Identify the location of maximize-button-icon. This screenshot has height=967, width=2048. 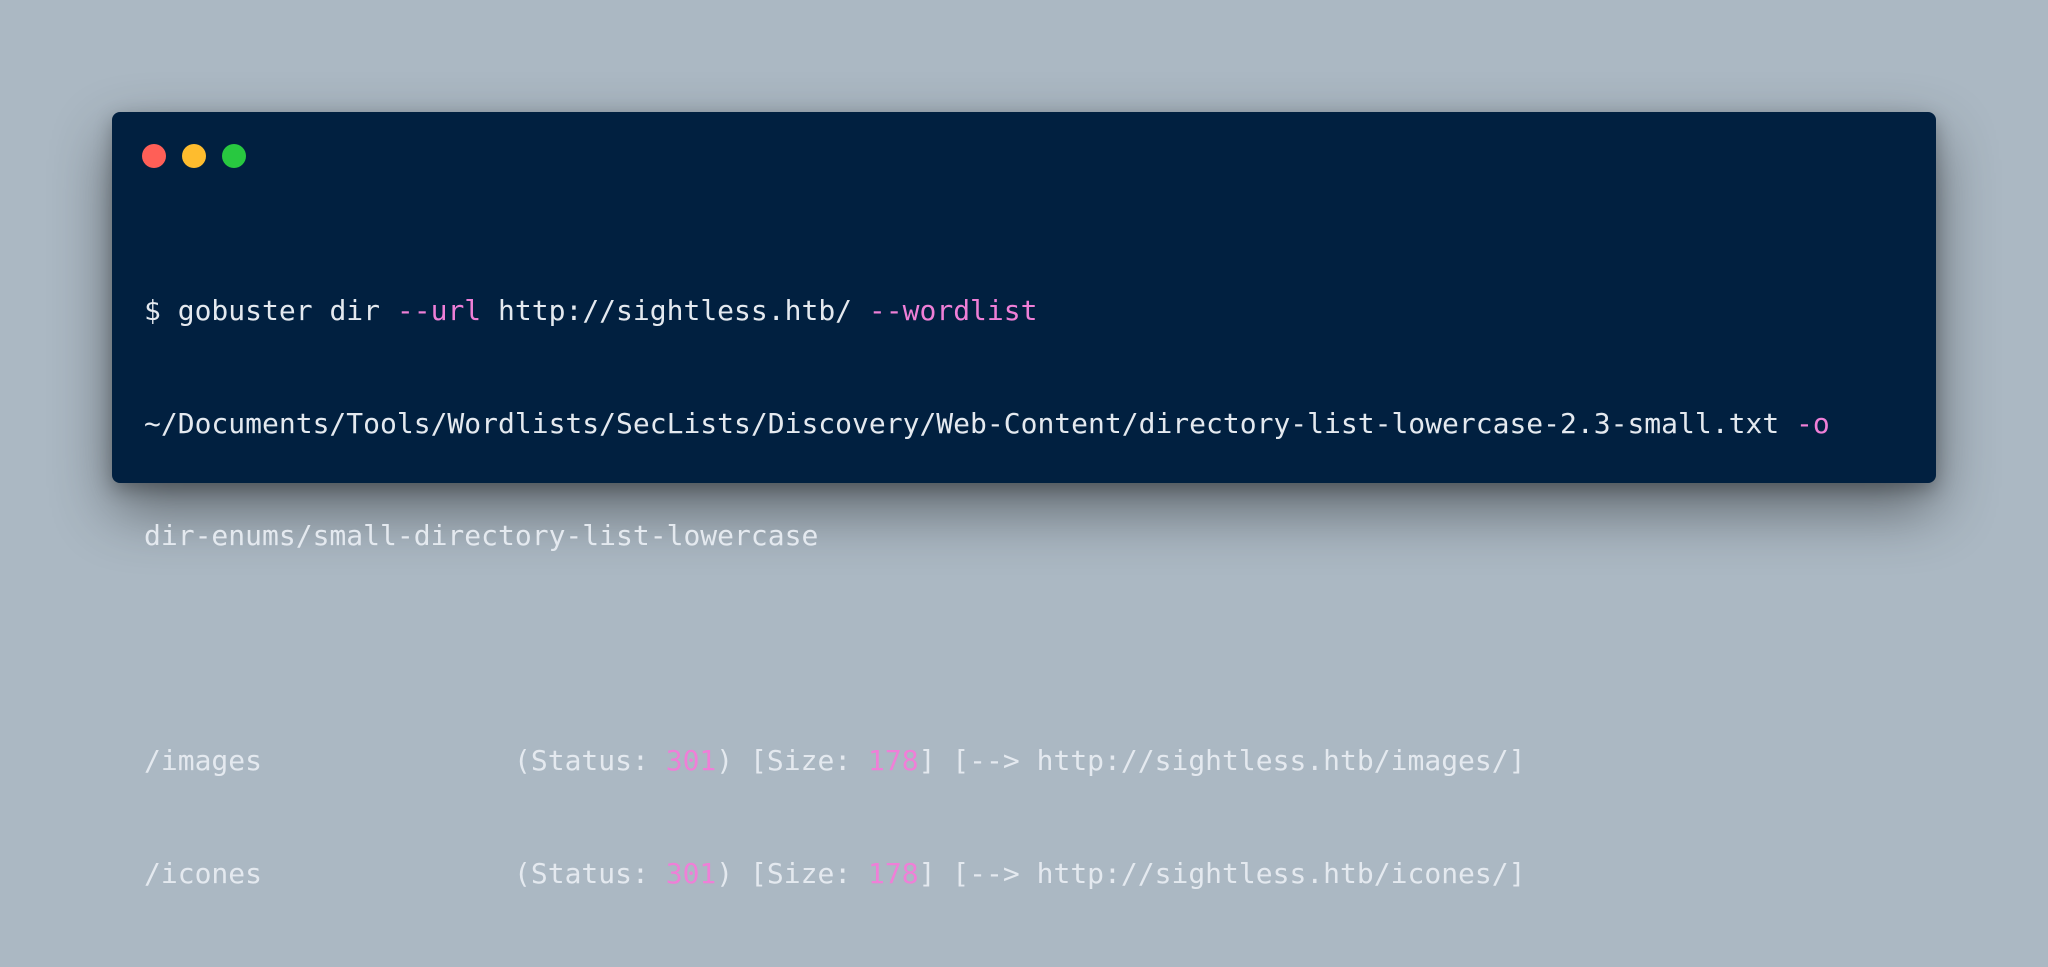
(234, 156).